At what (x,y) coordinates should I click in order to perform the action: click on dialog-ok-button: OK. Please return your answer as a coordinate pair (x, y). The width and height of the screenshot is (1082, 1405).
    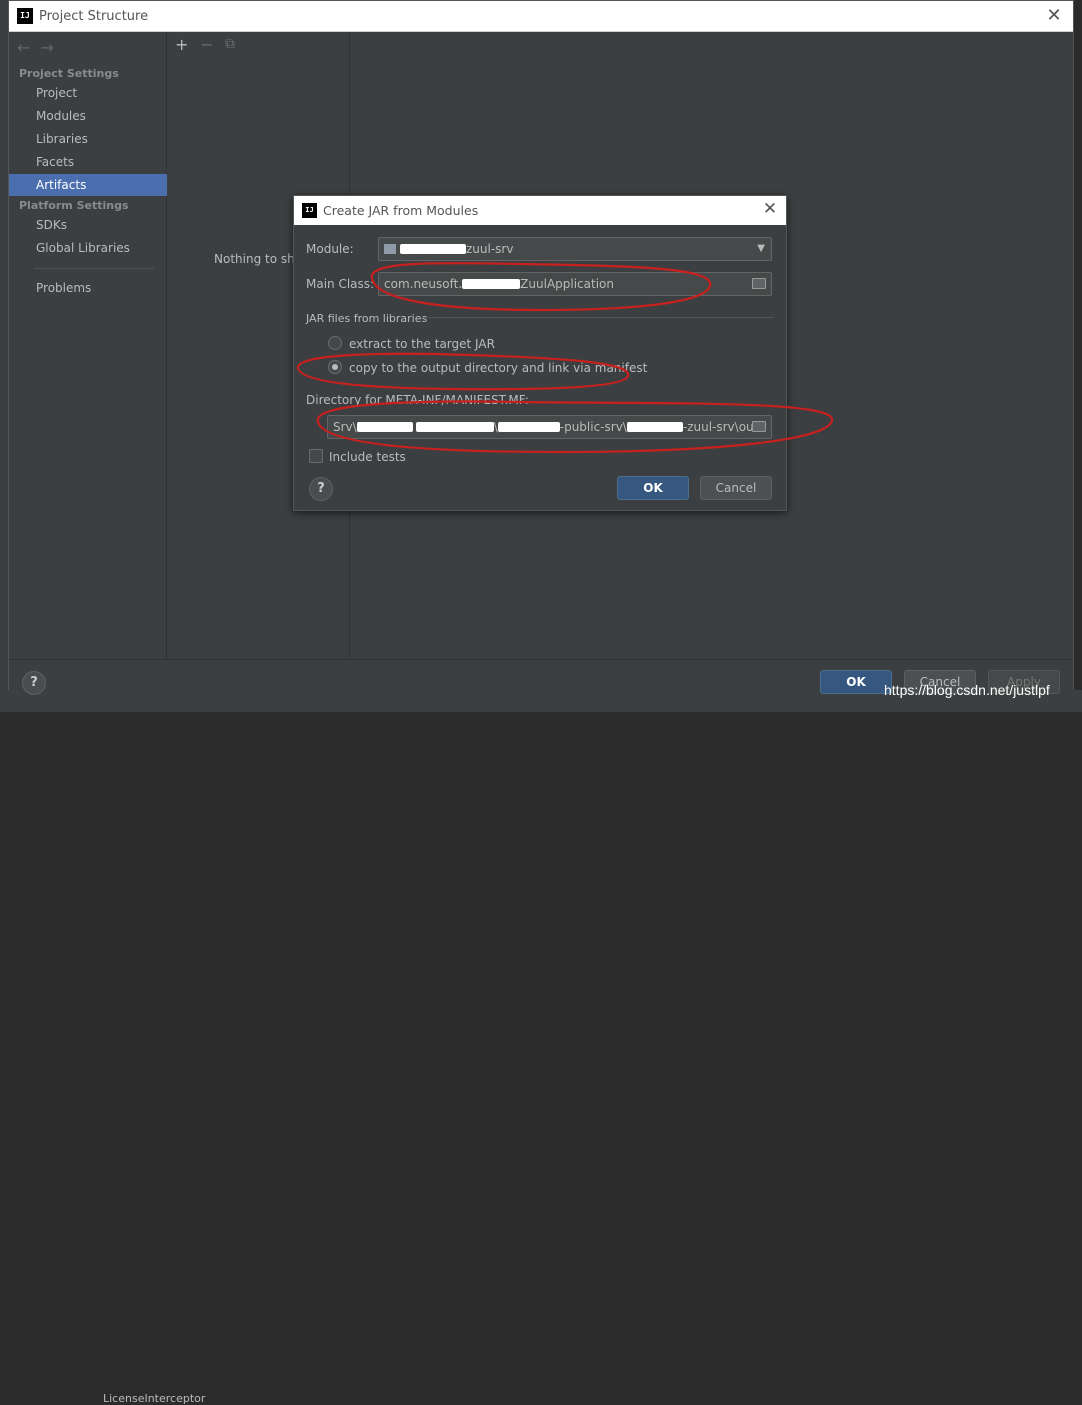
    Looking at the image, I should click on (653, 488).